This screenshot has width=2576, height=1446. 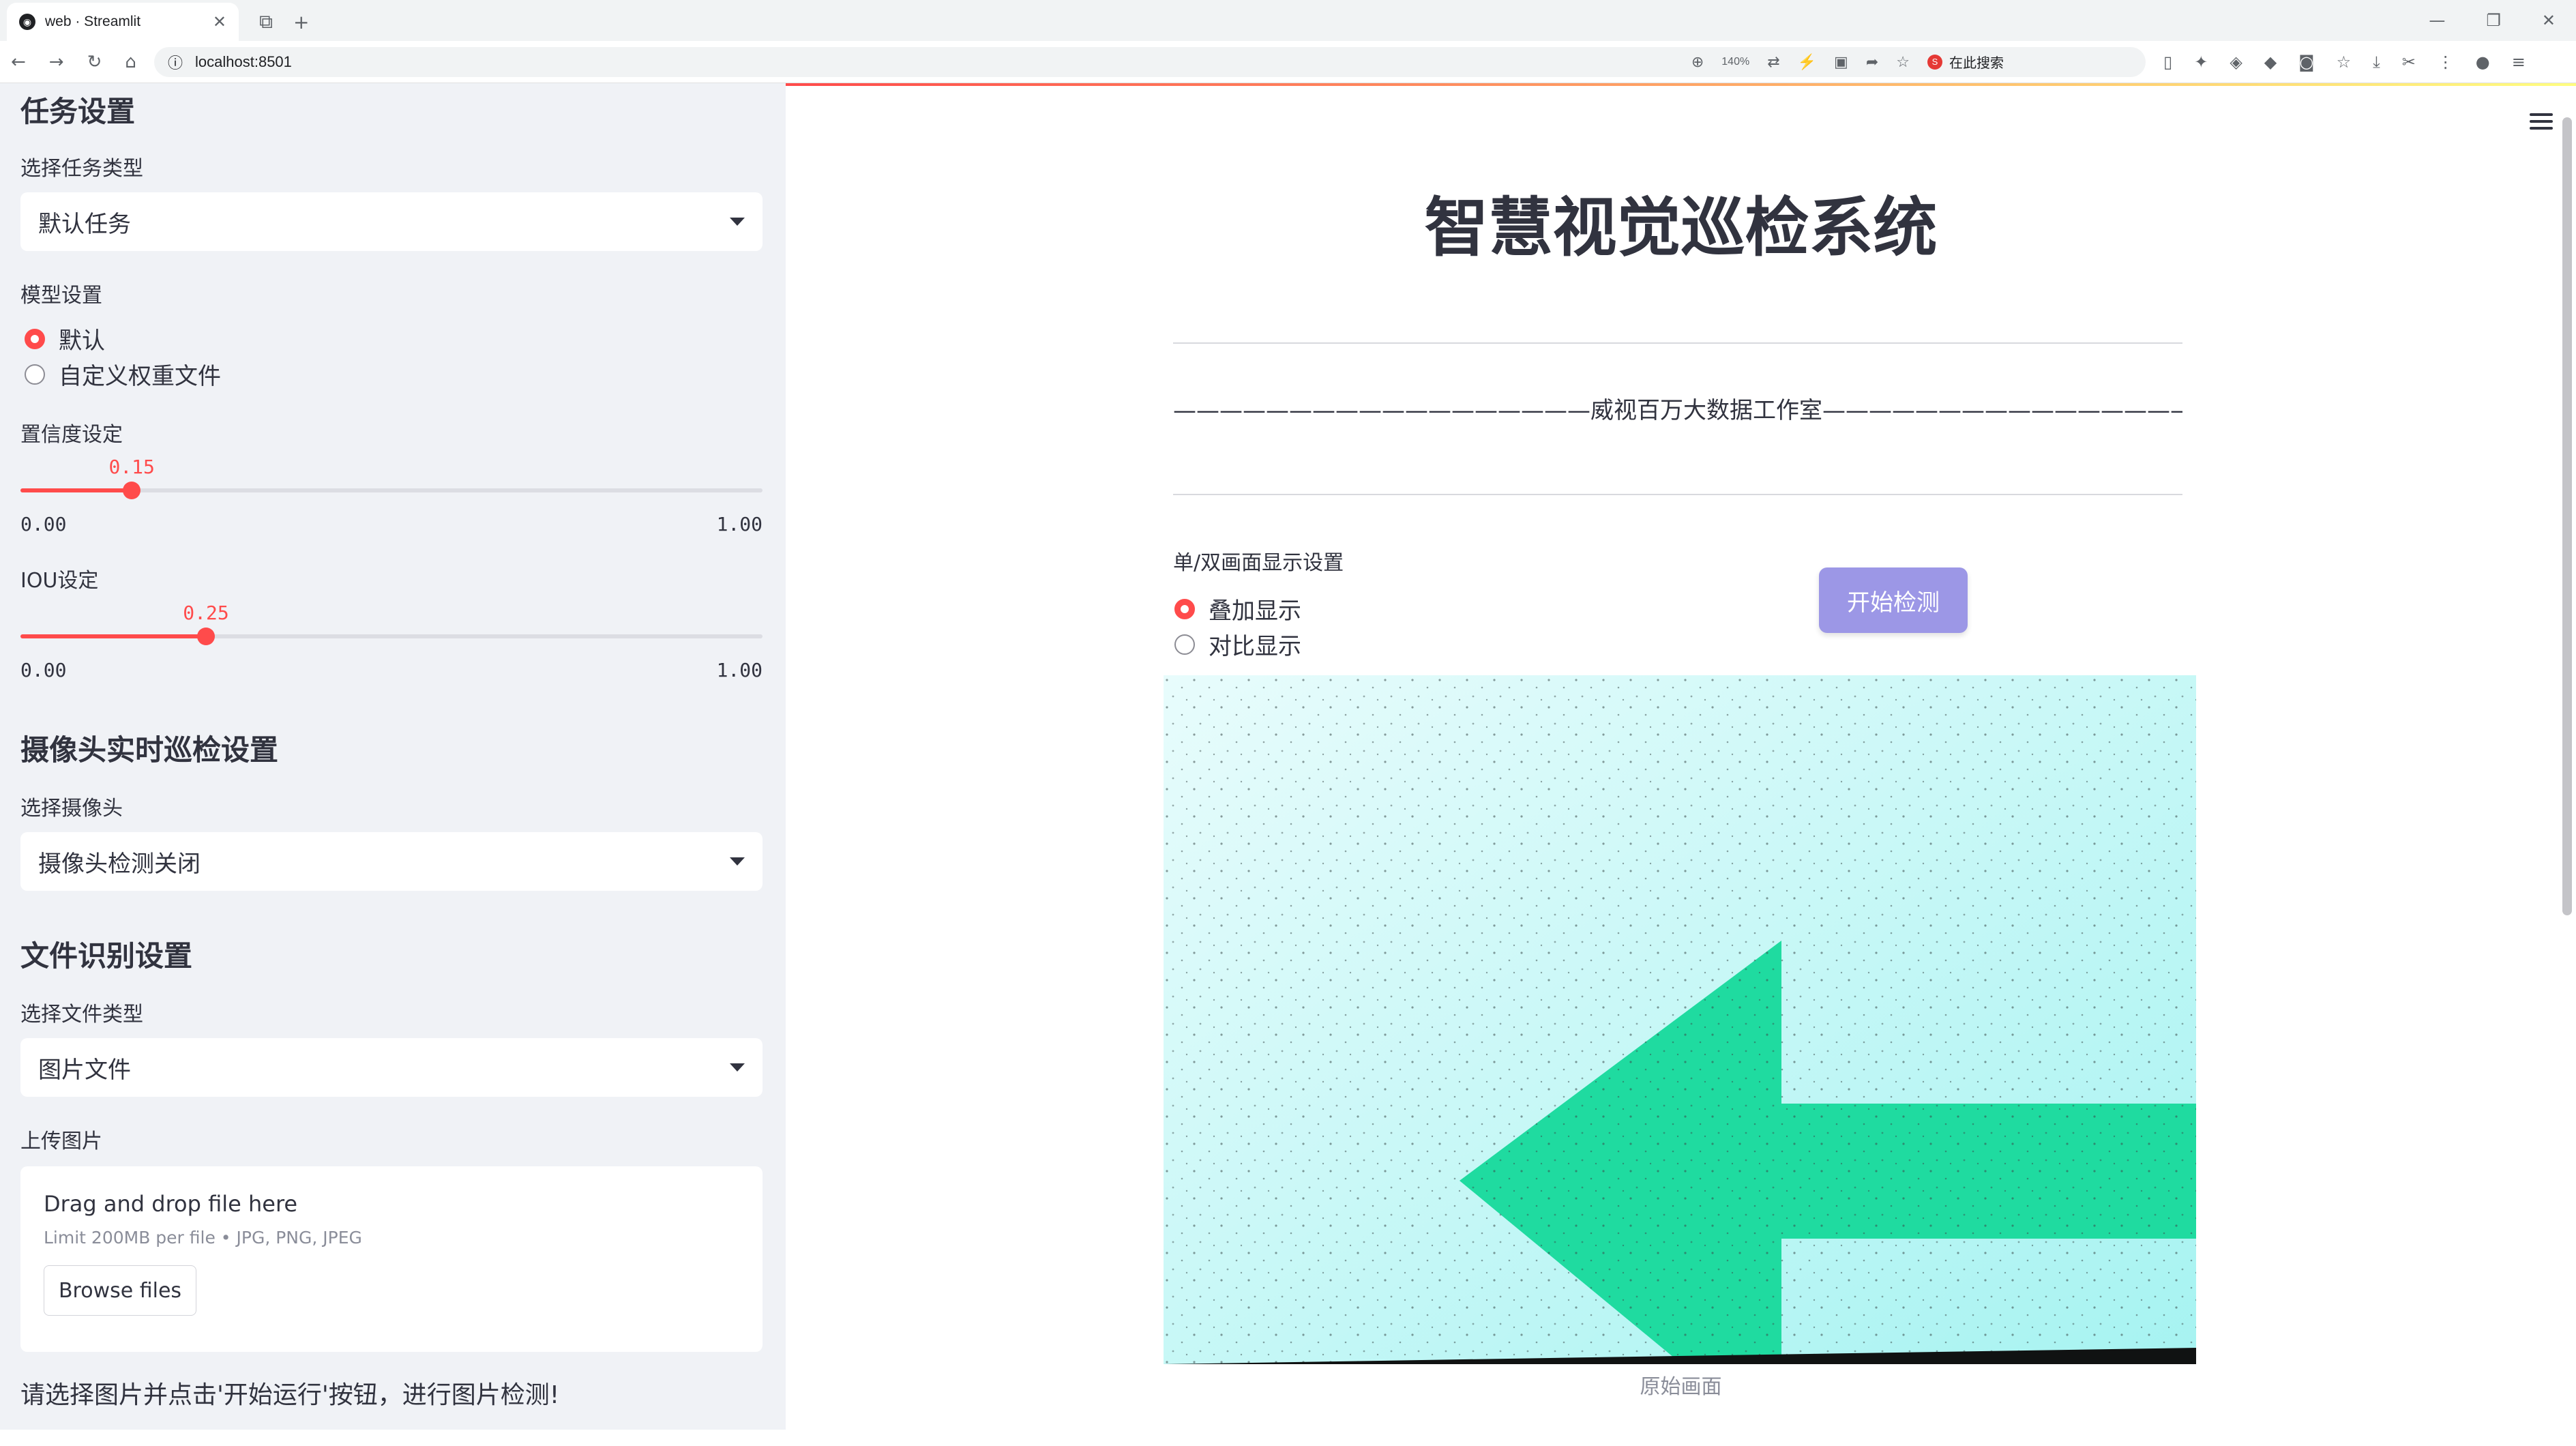 What do you see at coordinates (2437, 20) in the screenshot?
I see `minimize-icon: —` at bounding box center [2437, 20].